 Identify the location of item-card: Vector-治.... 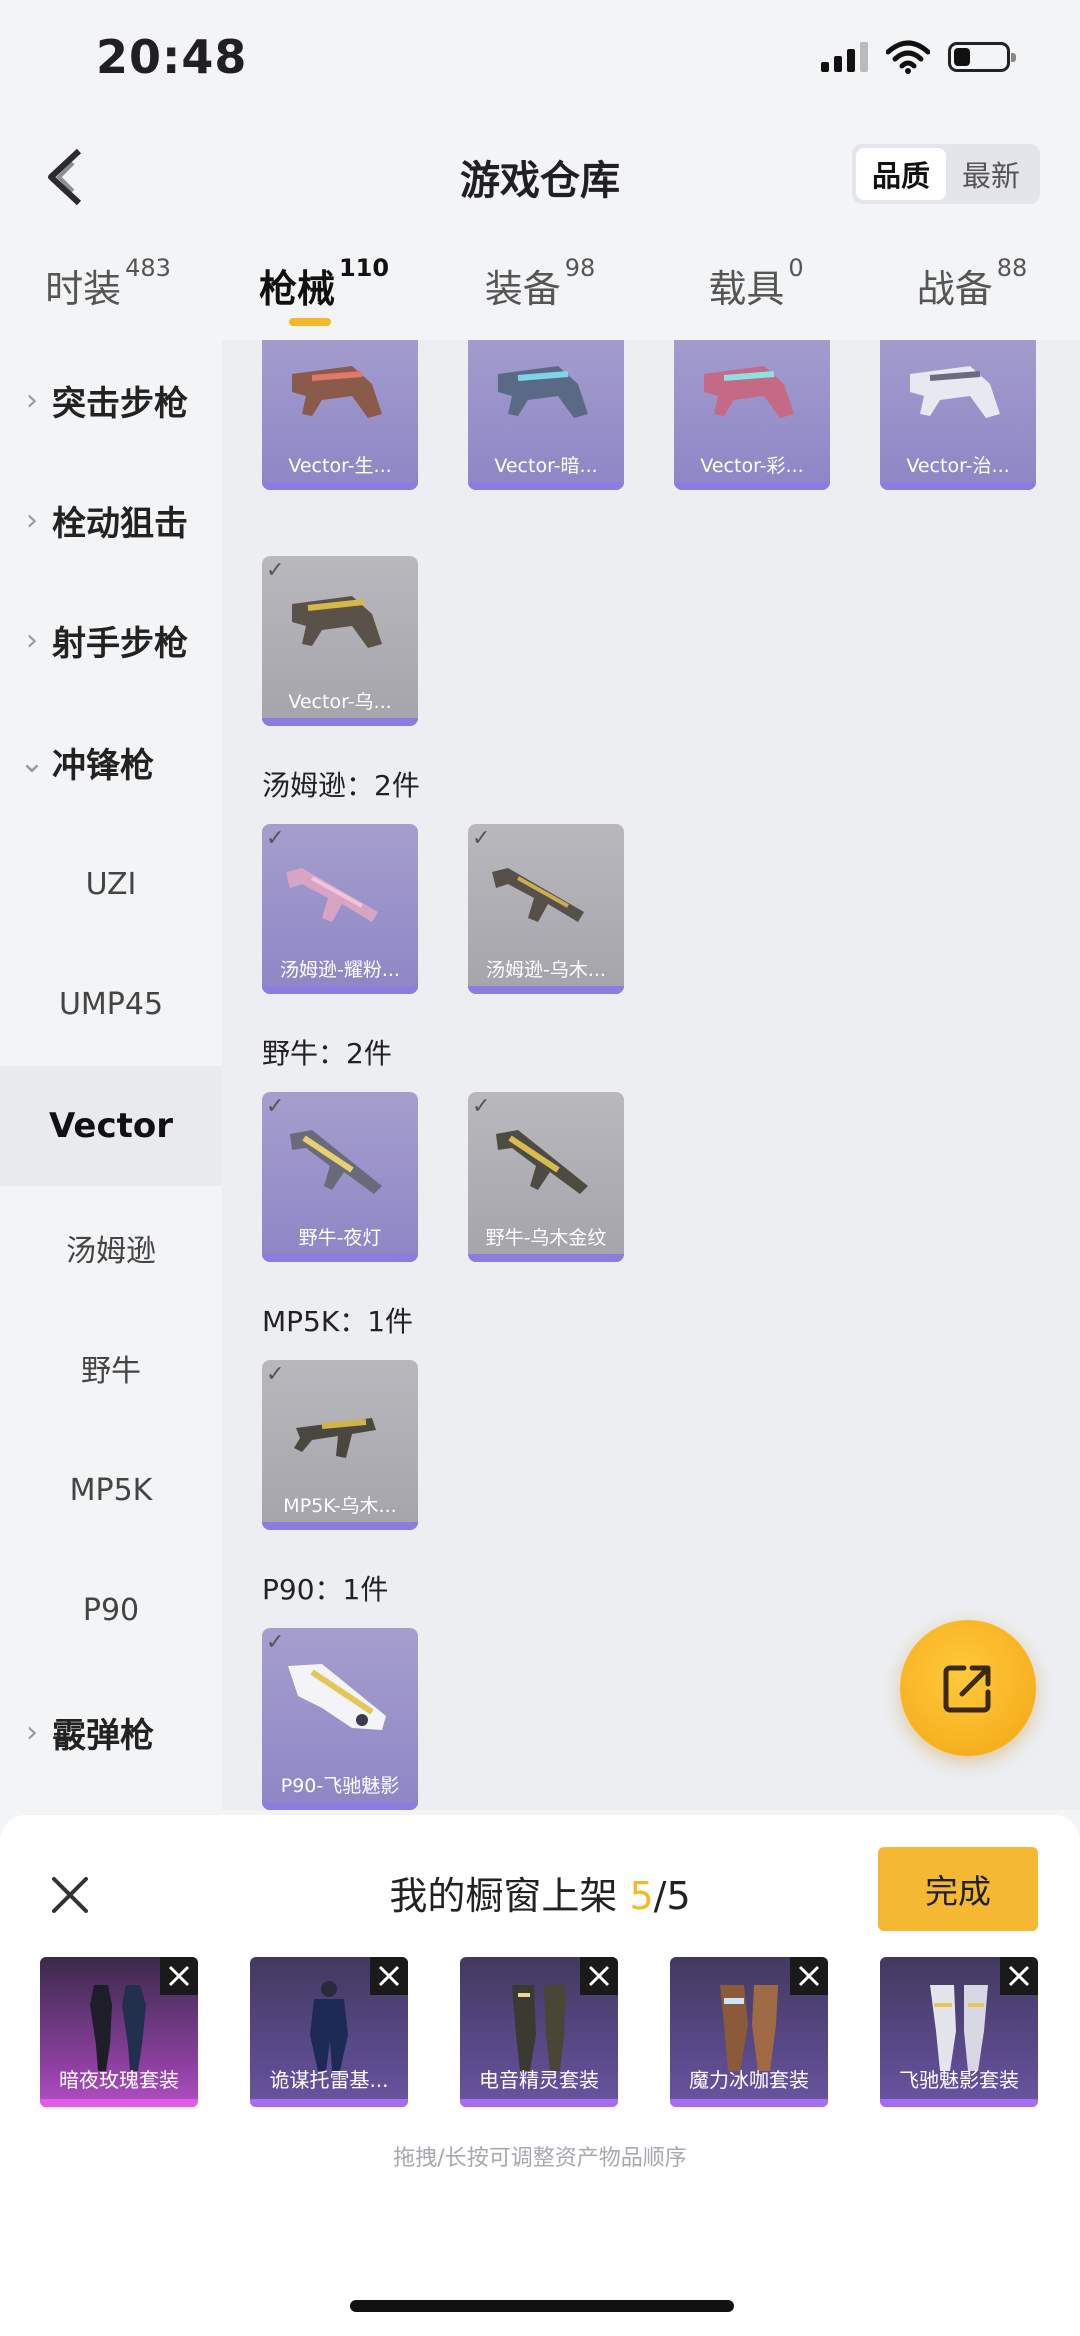
(958, 415).